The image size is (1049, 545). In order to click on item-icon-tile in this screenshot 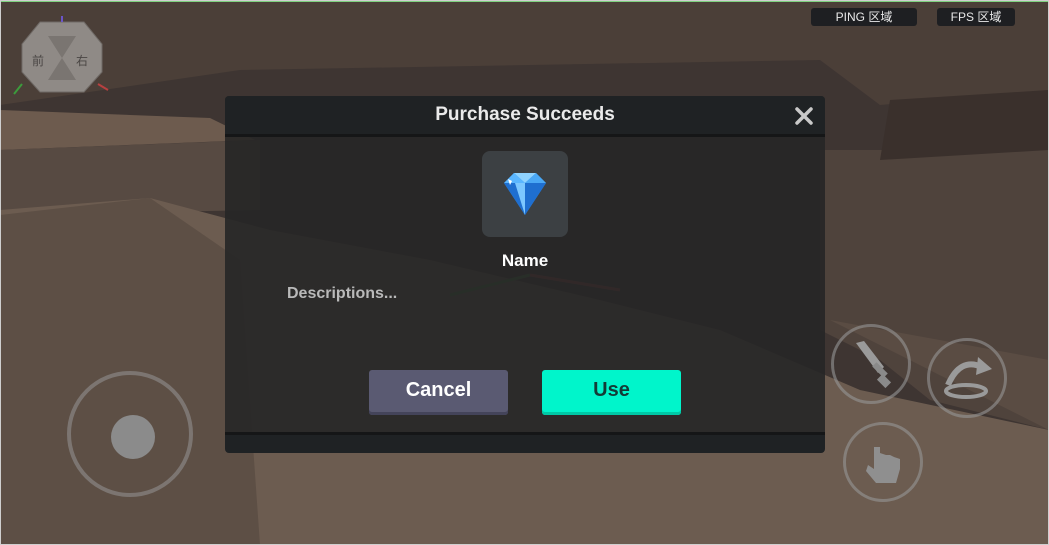, I will do `click(525, 194)`.